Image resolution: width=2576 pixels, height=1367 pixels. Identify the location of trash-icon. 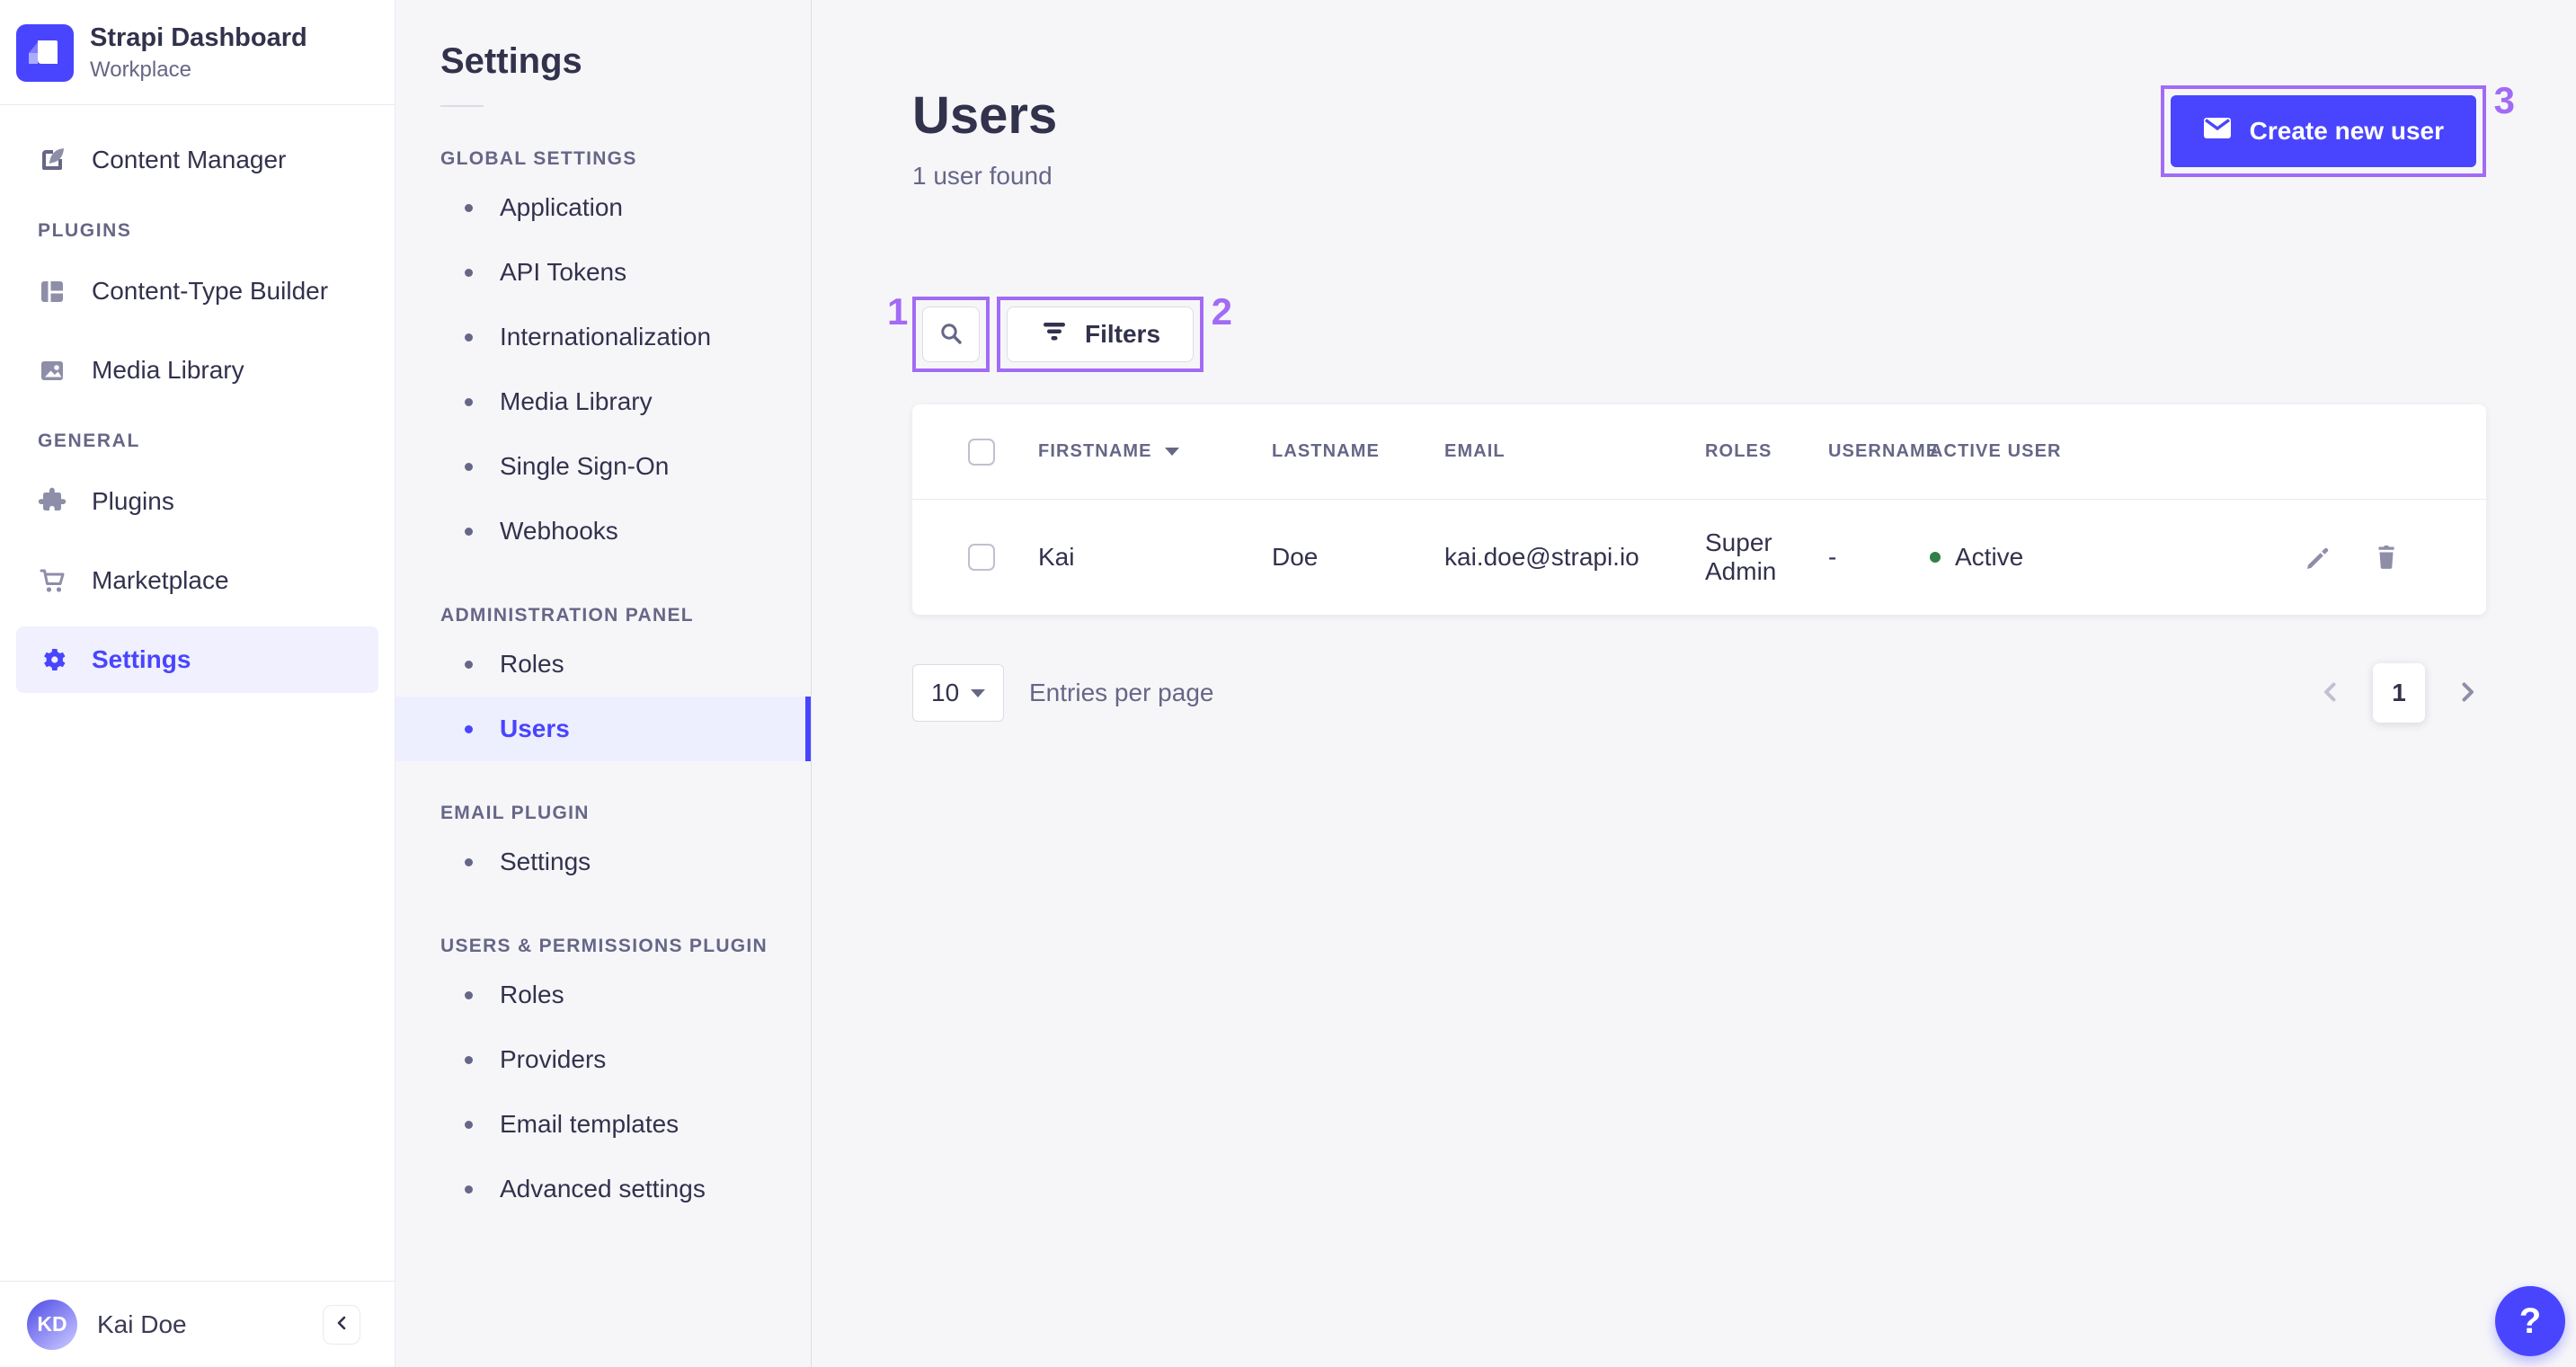
(2386, 558).